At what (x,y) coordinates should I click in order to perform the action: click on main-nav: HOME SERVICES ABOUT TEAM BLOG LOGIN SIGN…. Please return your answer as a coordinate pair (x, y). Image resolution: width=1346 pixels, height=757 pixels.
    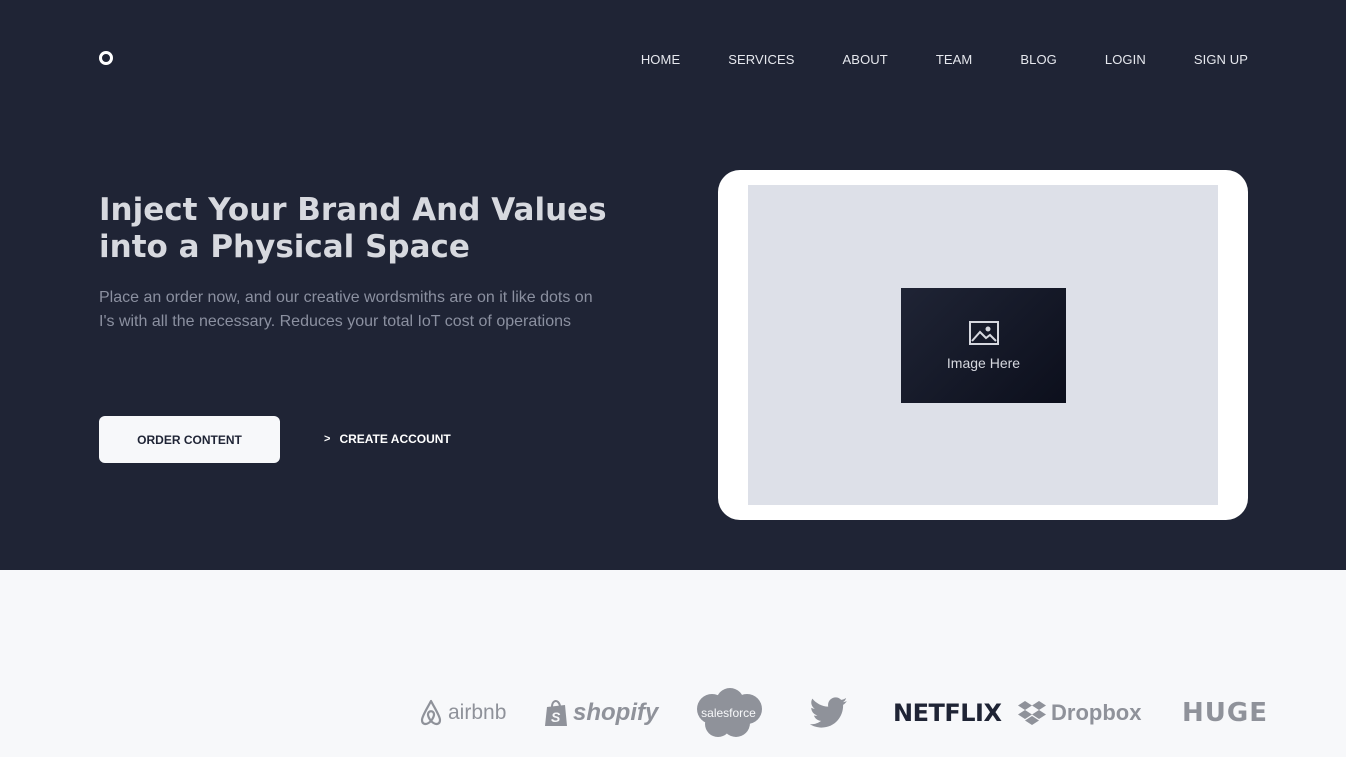
    Looking at the image, I should click on (944, 60).